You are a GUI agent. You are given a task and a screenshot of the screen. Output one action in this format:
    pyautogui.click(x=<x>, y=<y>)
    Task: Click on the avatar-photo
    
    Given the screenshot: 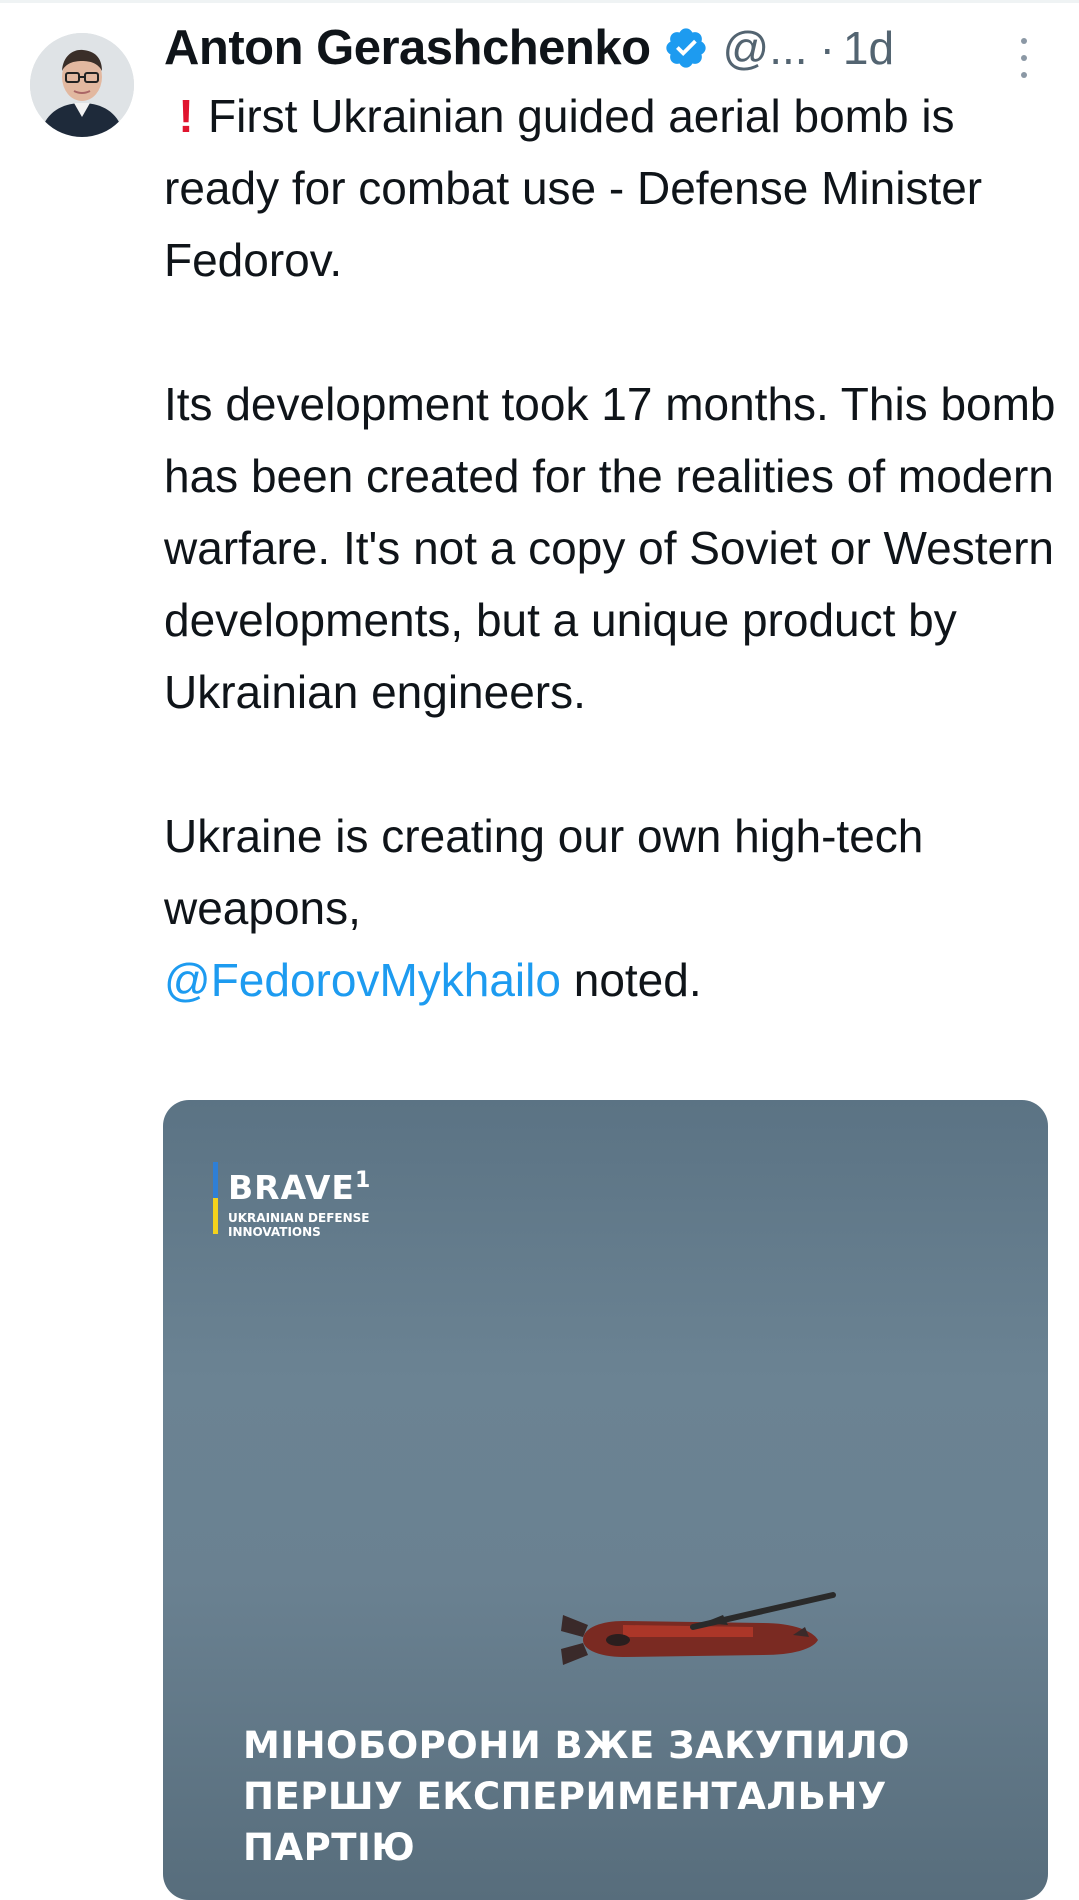 What is the action you would take?
    pyautogui.click(x=82, y=85)
    